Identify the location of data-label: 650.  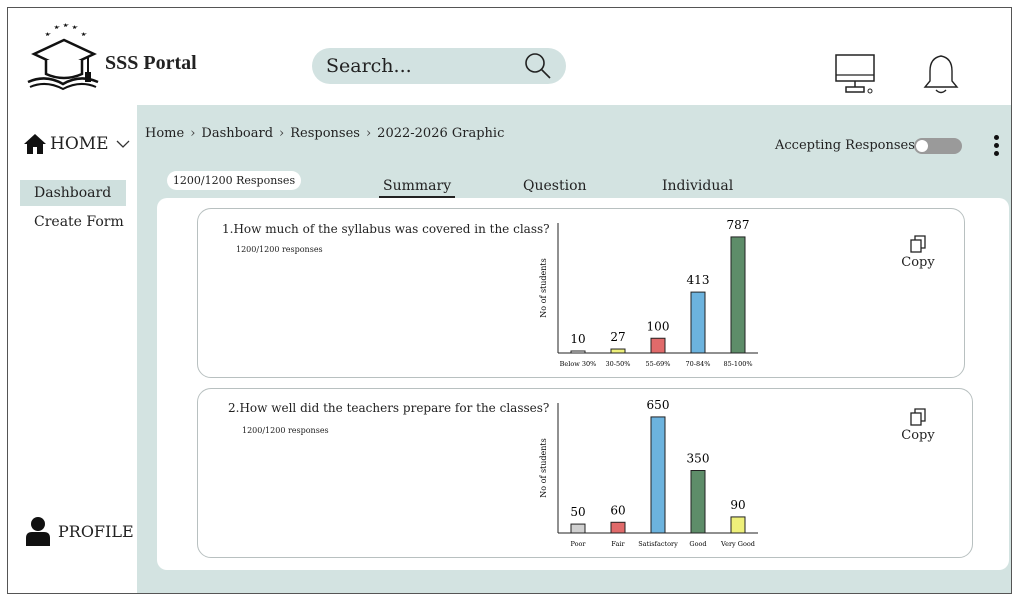
(658, 405).